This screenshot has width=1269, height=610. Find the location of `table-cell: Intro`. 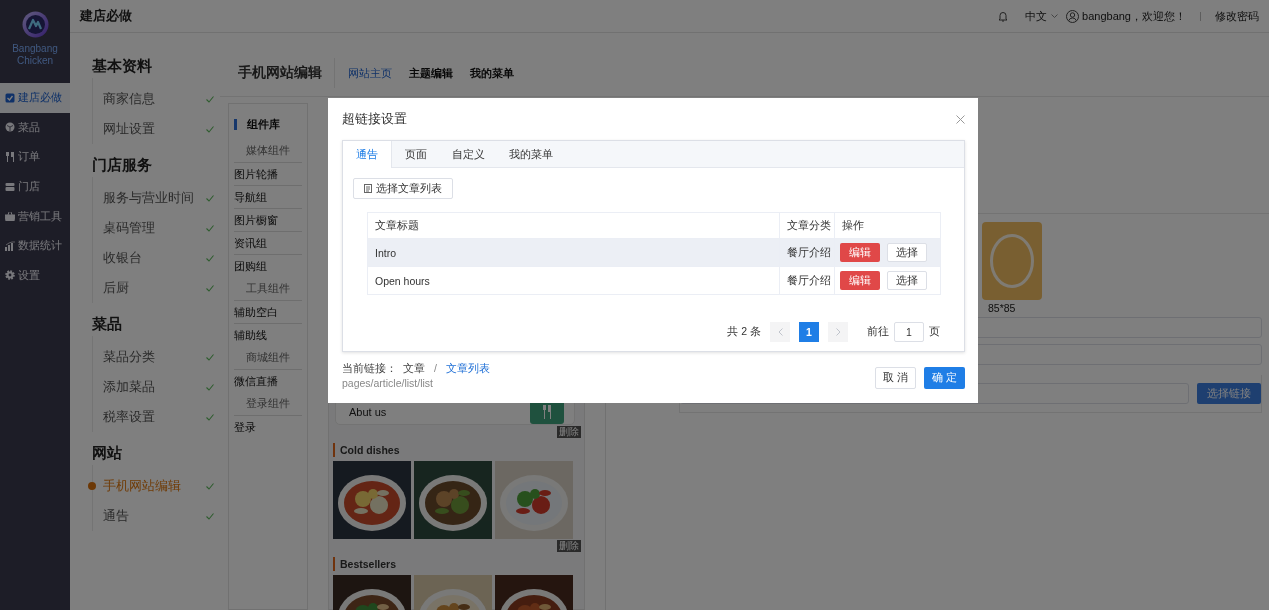

table-cell: Intro is located at coordinates (574, 253).